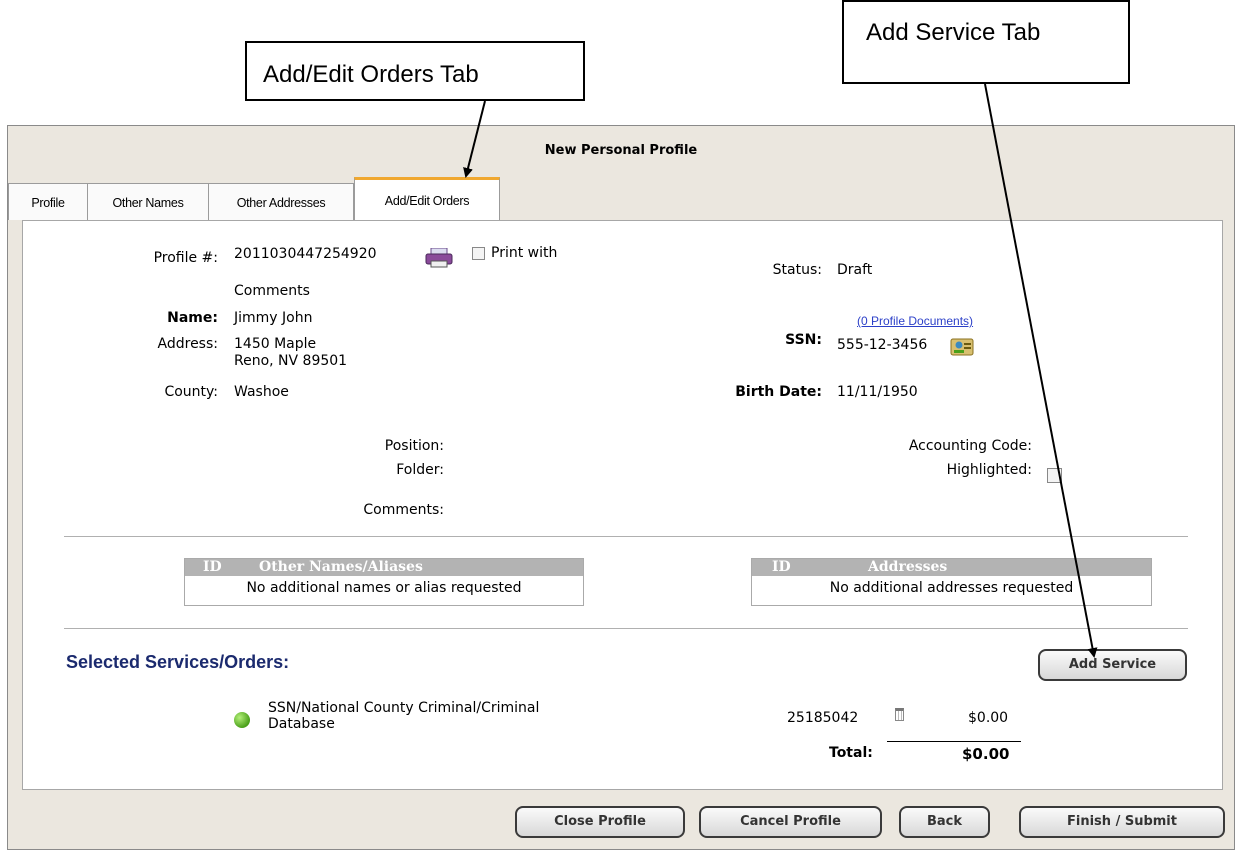  Describe the element at coordinates (797, 270) in the screenshot. I see `status-label: Status:` at that location.